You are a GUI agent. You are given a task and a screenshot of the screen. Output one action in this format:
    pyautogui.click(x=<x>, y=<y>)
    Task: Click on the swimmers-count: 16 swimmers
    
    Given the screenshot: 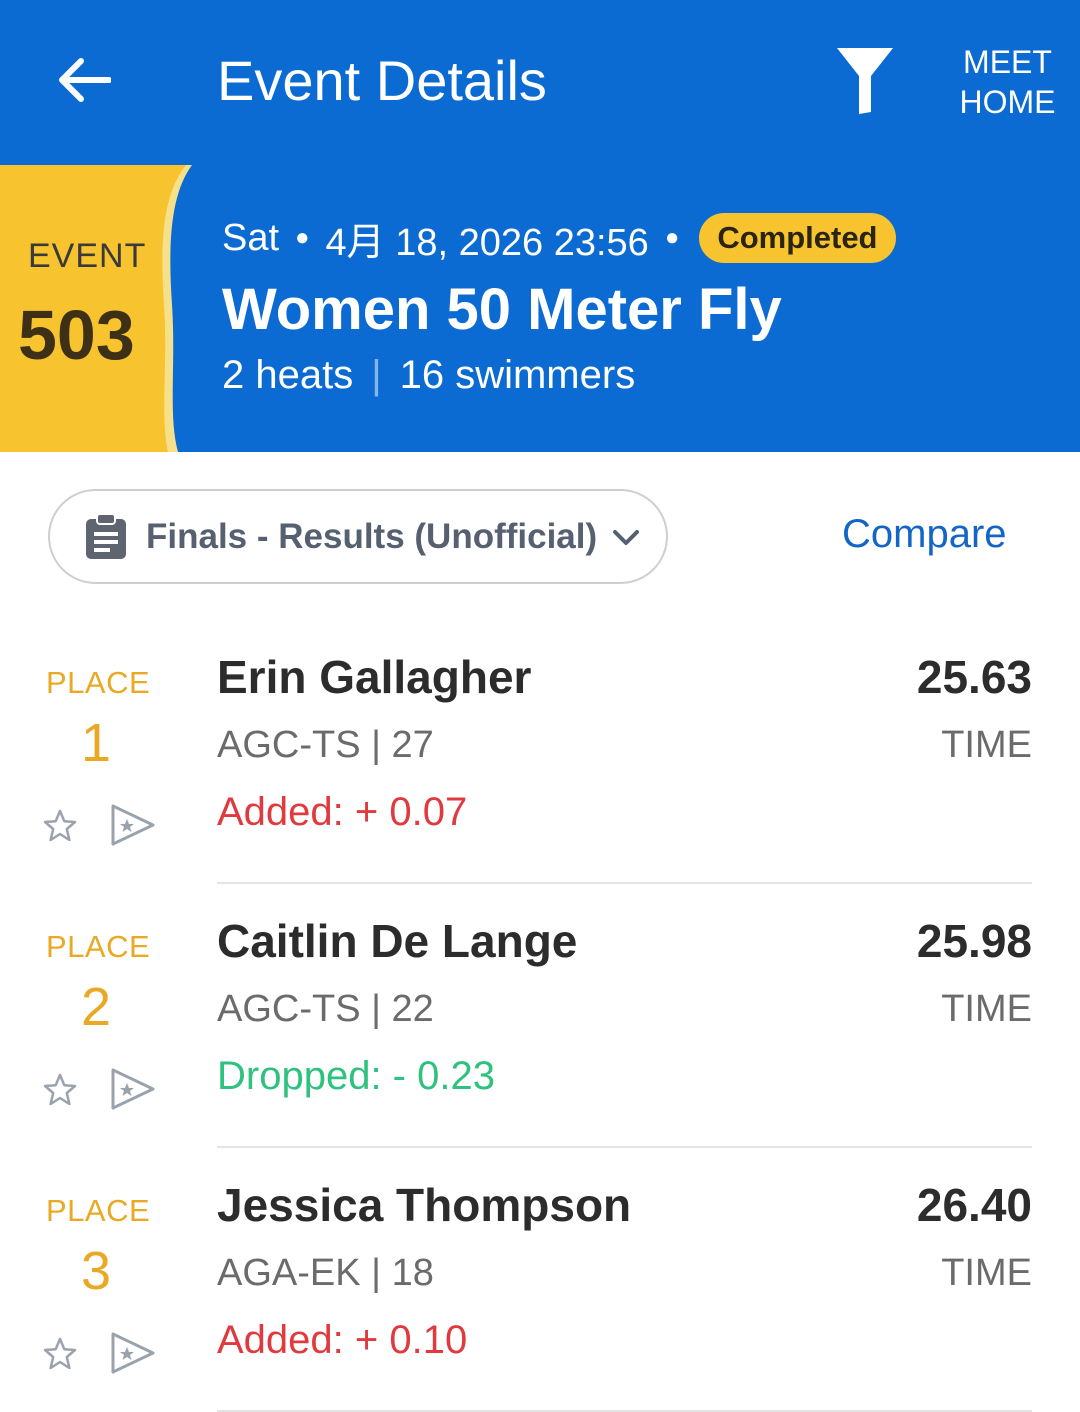 What is the action you would take?
    pyautogui.click(x=517, y=375)
    